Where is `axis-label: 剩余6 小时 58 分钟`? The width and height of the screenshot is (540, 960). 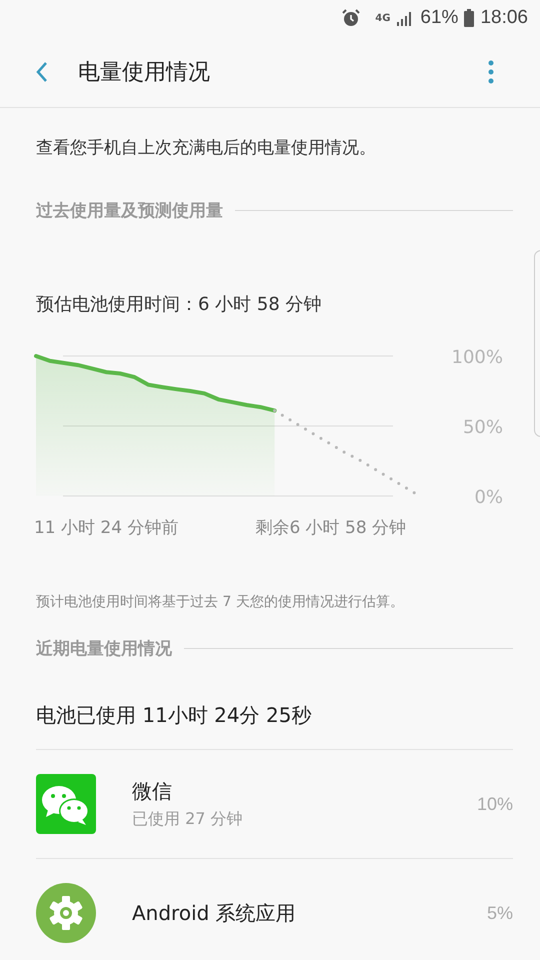 axis-label: 剩余6 小时 58 分钟 is located at coordinates (330, 528).